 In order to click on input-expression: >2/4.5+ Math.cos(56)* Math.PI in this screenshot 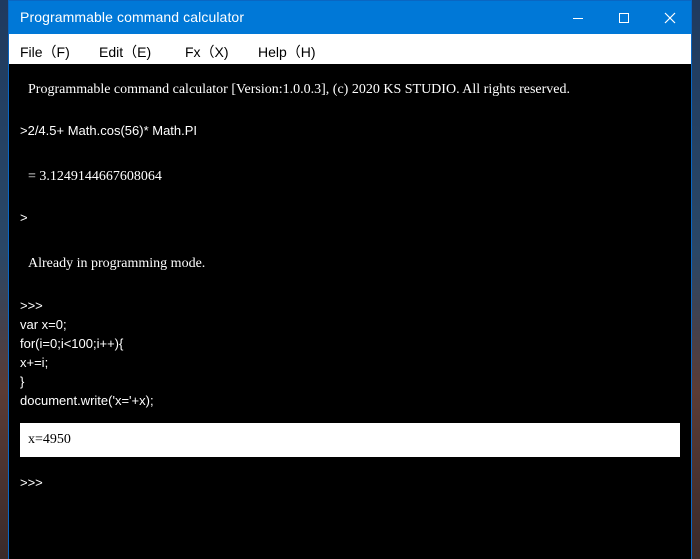, I will do `click(109, 130)`.